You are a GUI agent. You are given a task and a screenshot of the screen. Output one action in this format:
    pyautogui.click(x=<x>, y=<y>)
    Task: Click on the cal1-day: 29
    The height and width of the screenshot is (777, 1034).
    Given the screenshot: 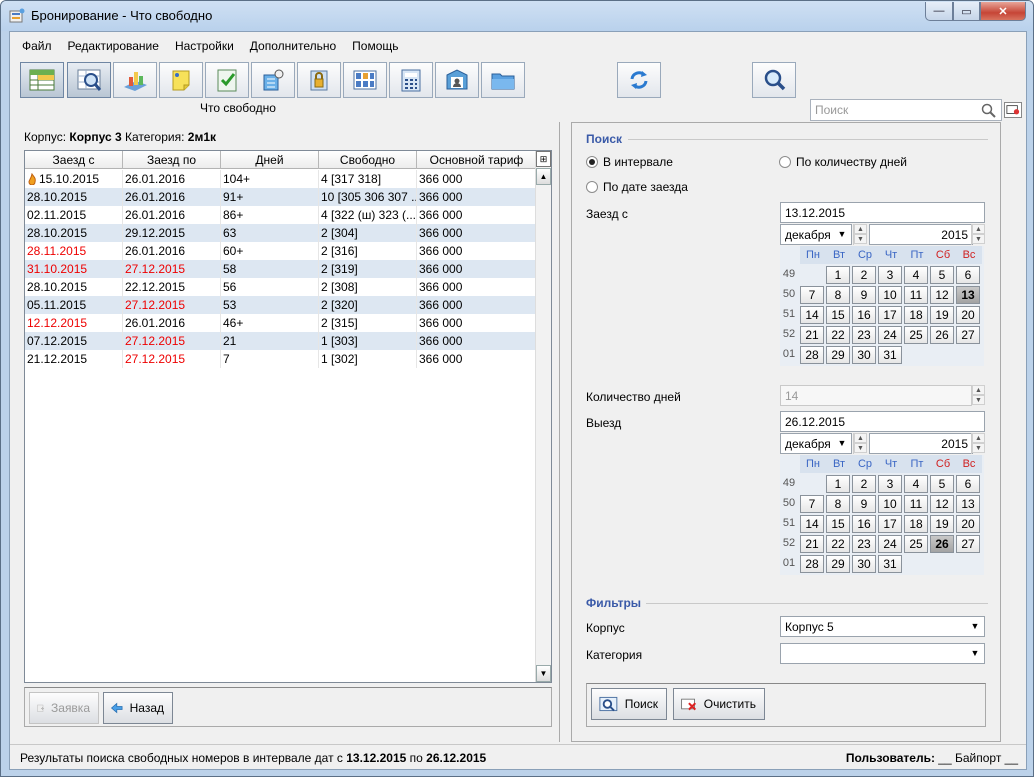 What is the action you would take?
    pyautogui.click(x=838, y=355)
    